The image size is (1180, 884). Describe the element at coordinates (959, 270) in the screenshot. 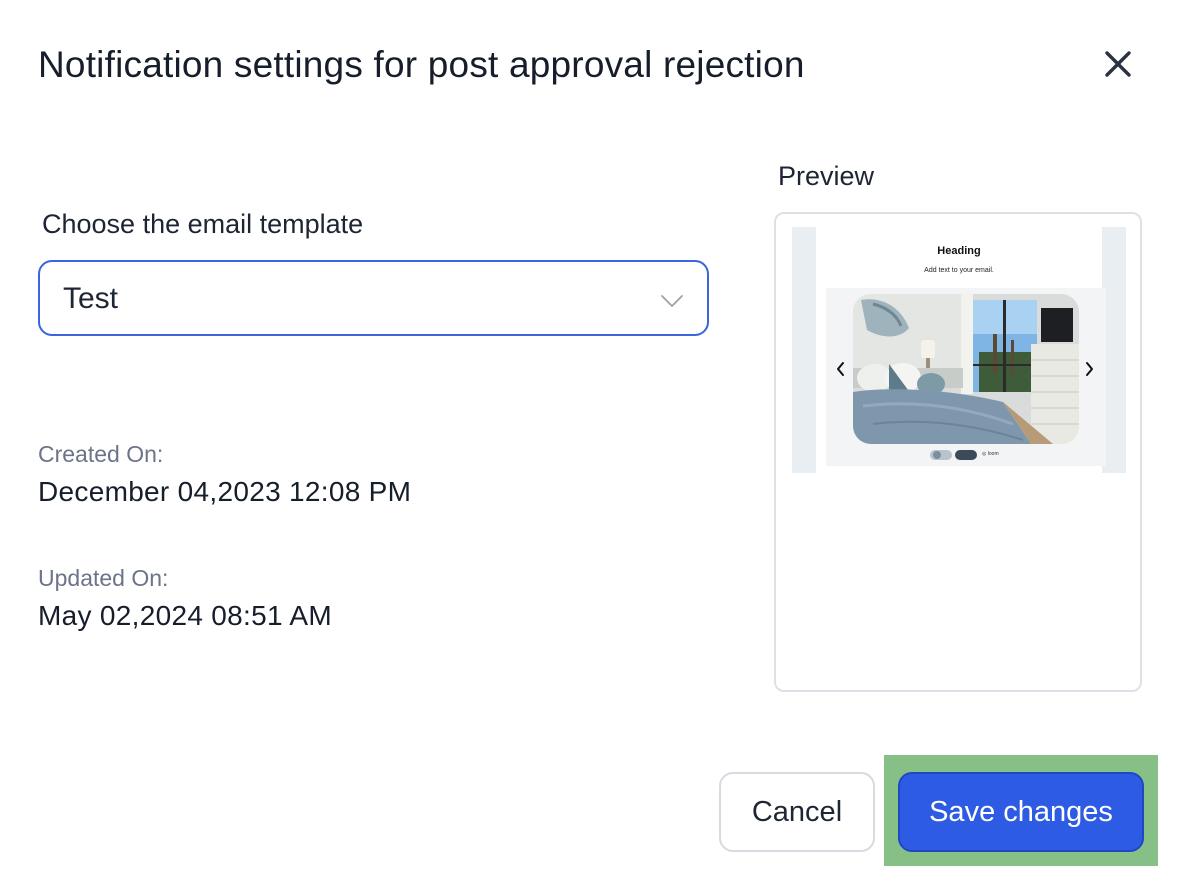

I see `email-subtext: Add text to your email.` at that location.